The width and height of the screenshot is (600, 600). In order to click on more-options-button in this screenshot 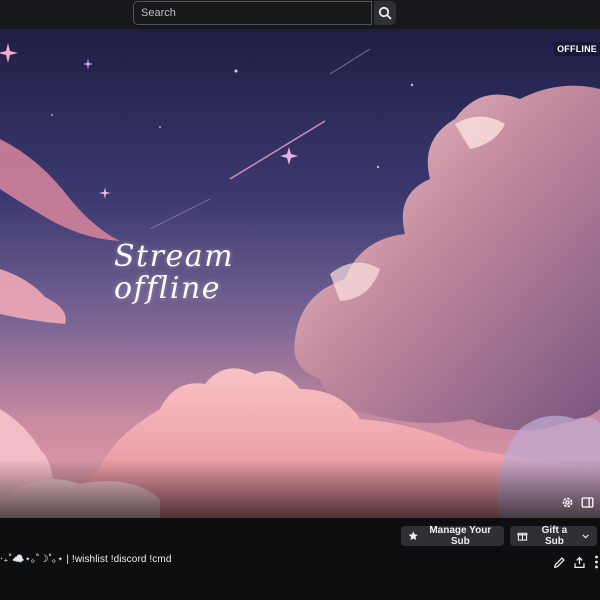, I will do `click(596, 562)`.